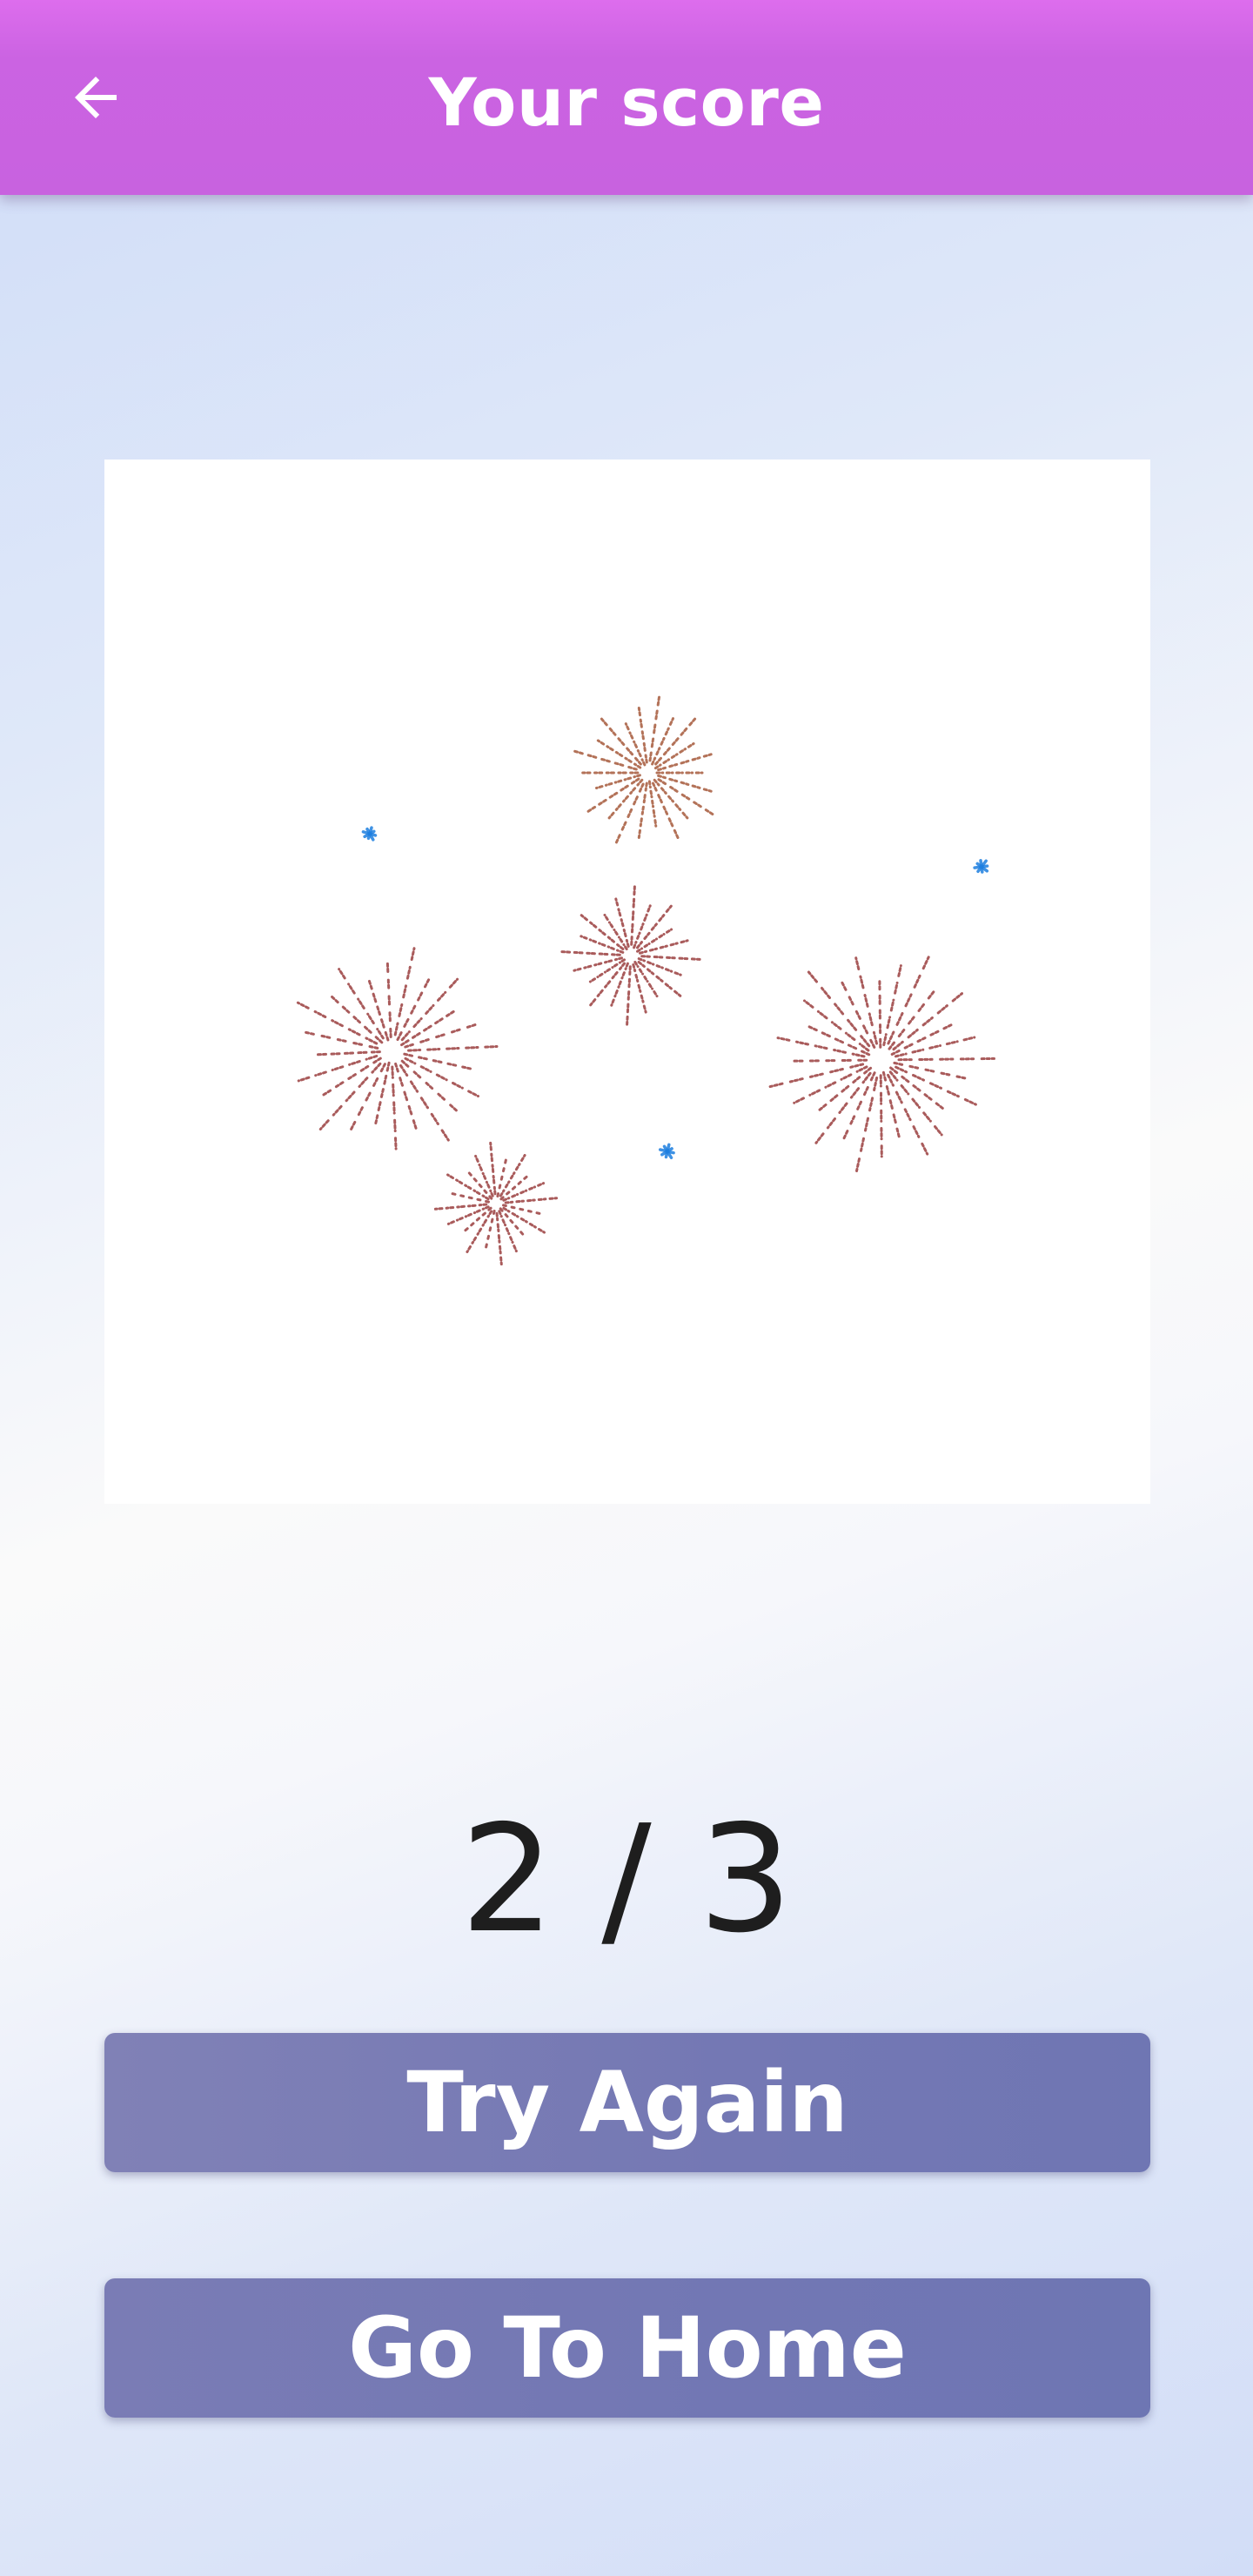 This screenshot has width=1253, height=2576. I want to click on go-to-home-button: Go To Home, so click(627, 2348).